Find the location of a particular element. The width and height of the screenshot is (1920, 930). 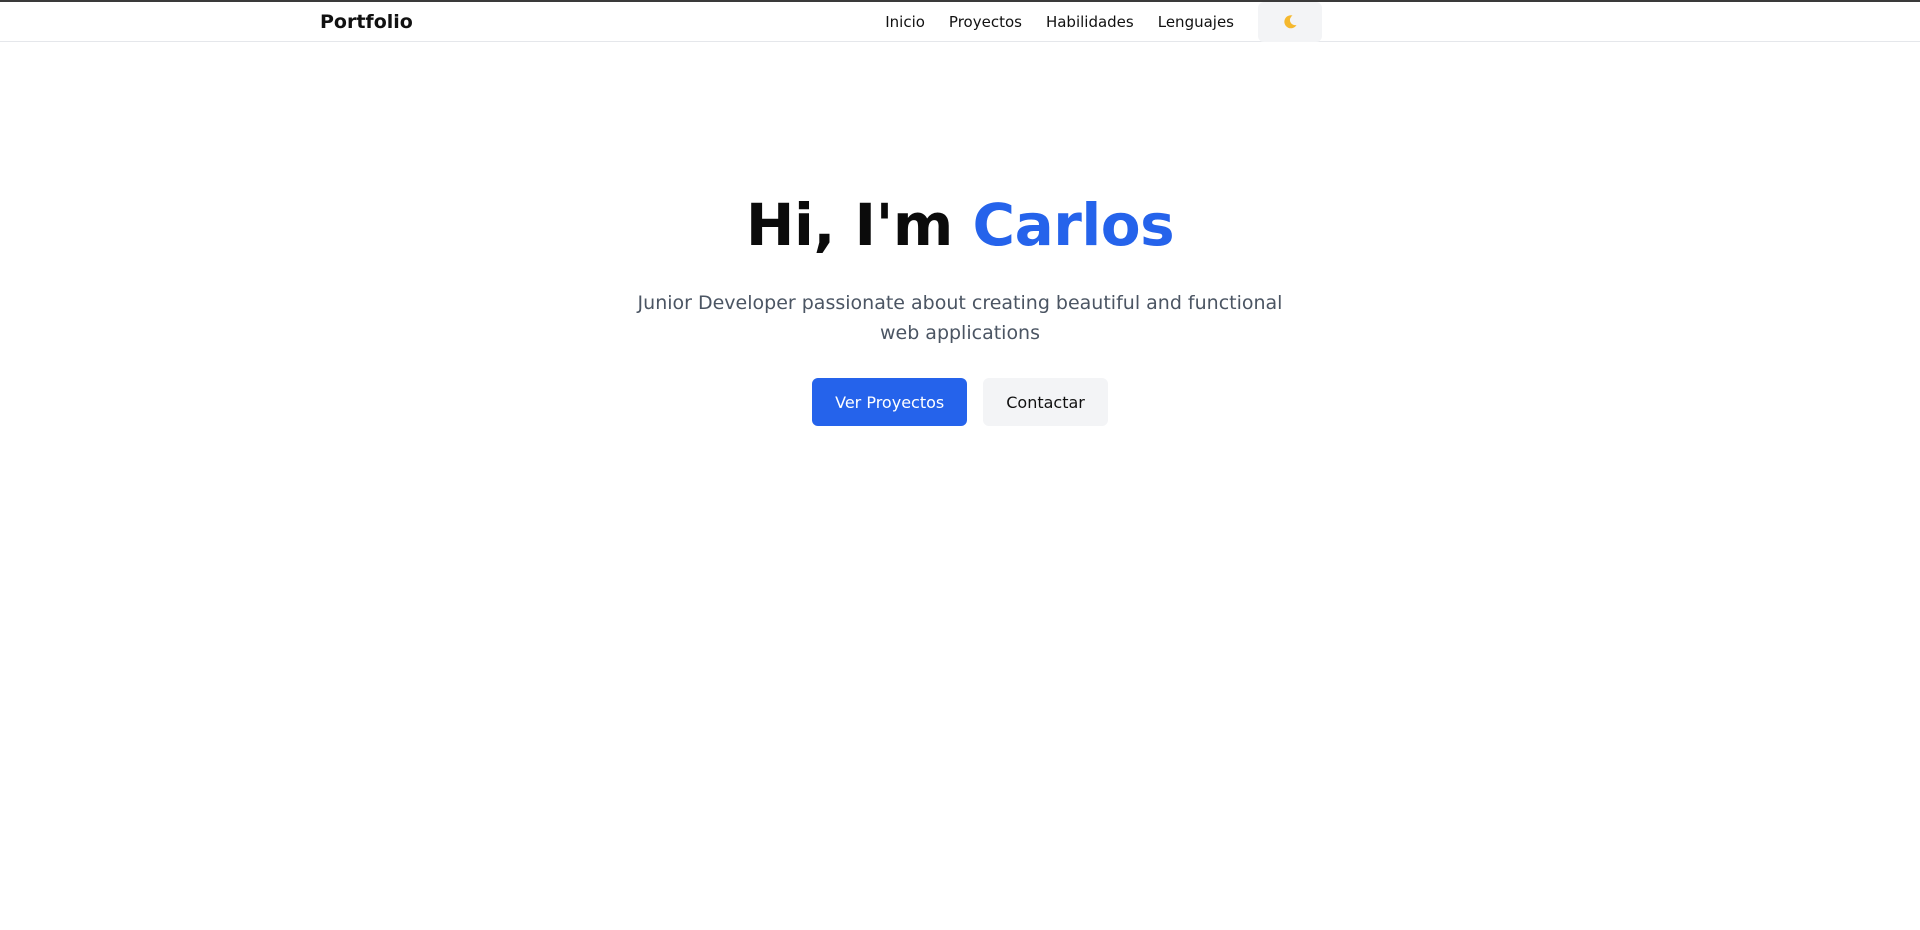

view-projects-button: Ver Proyectos is located at coordinates (890, 402).